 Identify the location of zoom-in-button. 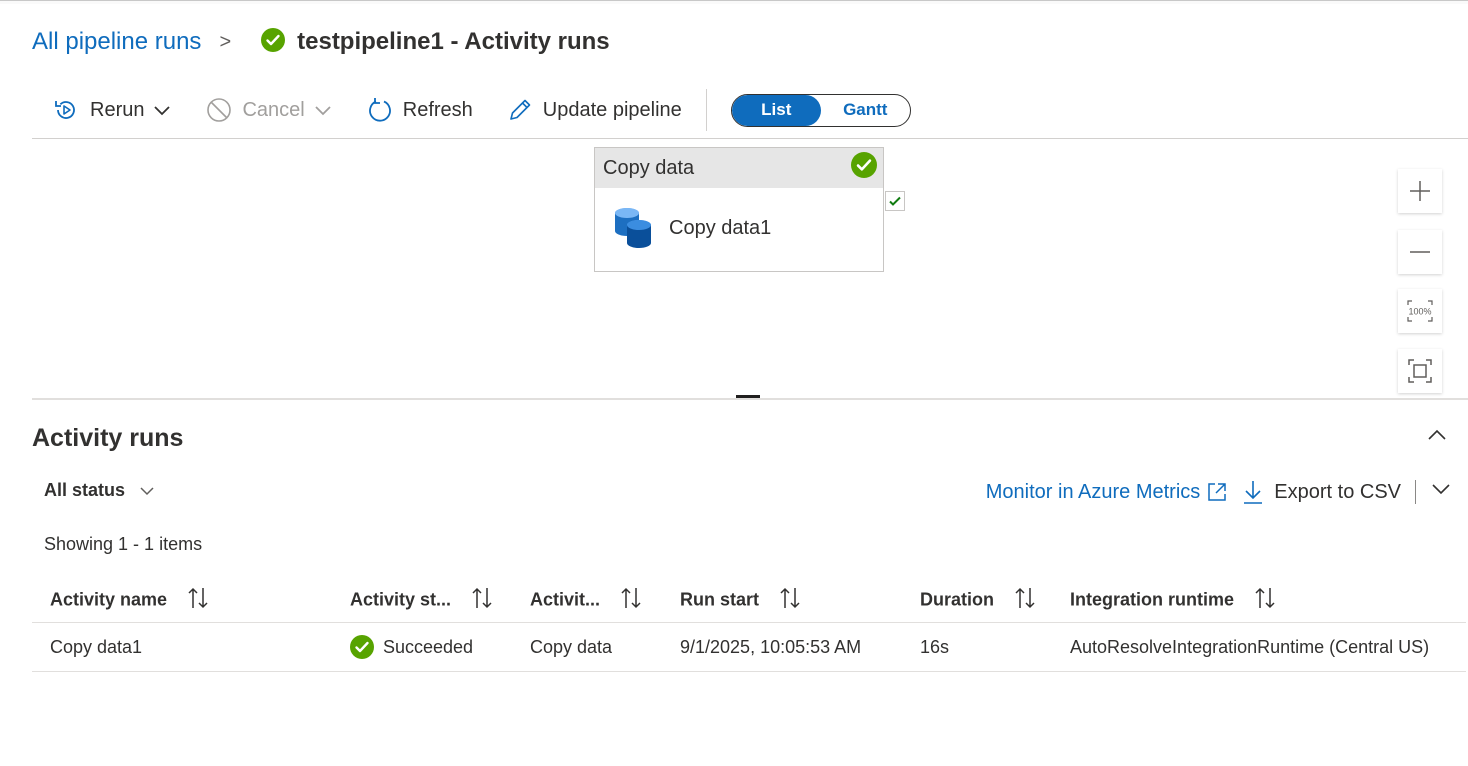
(1420, 191).